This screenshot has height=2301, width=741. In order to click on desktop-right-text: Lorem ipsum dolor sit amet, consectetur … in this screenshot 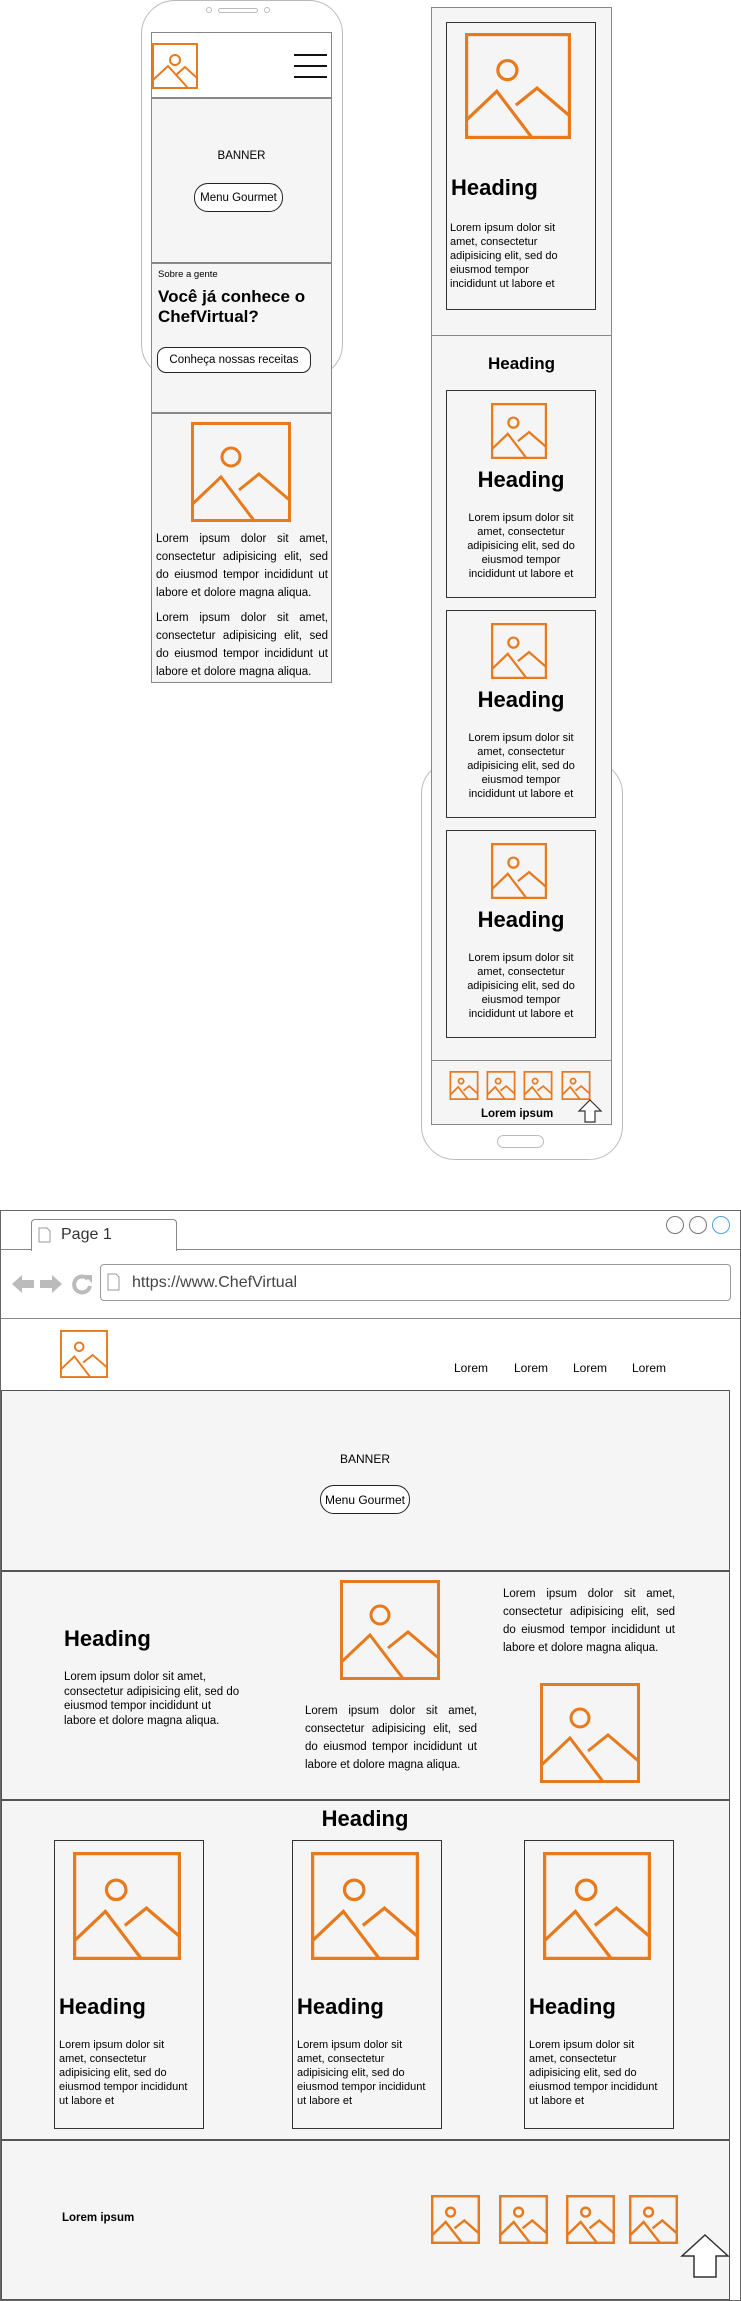, I will do `click(589, 1621)`.